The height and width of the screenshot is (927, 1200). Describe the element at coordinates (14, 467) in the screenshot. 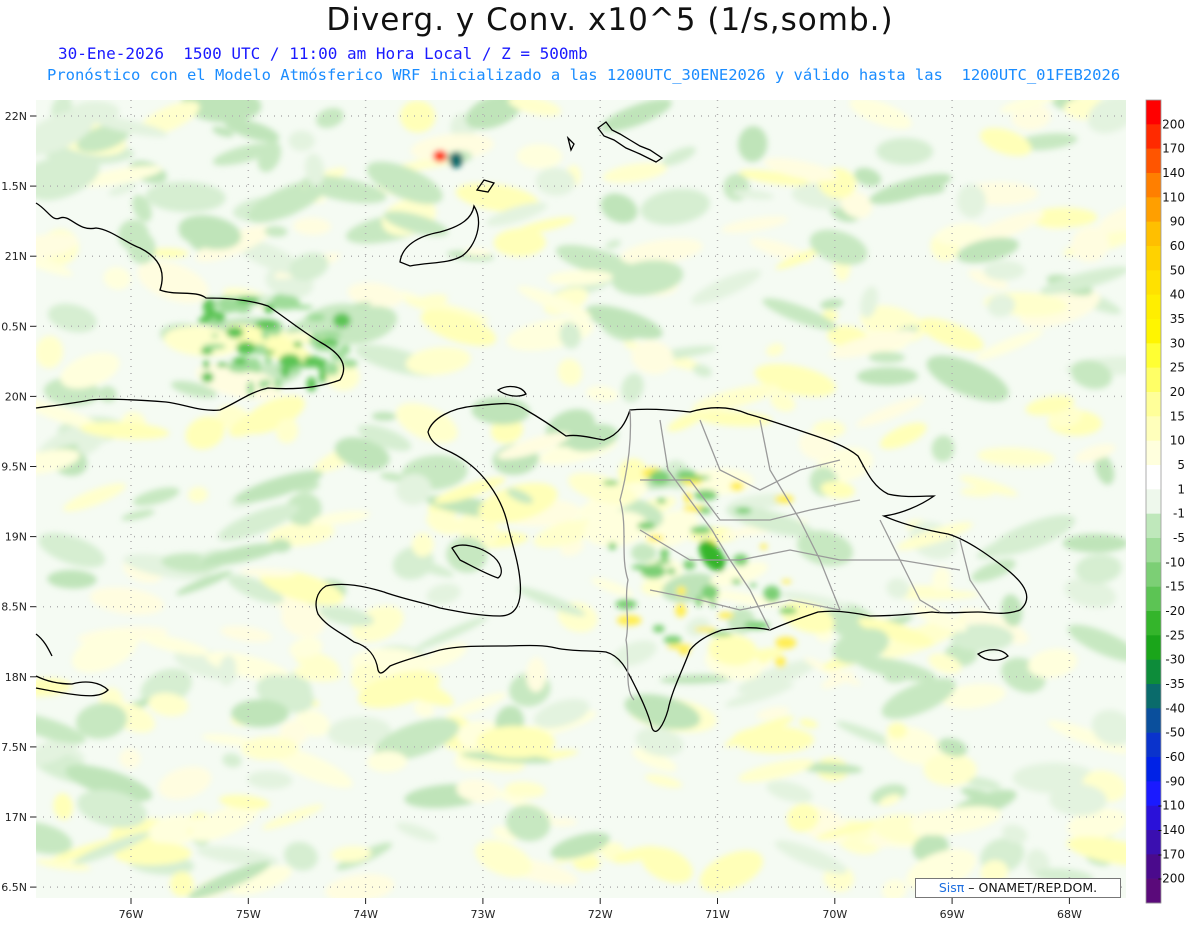

I see `lat-label: 9.5N` at that location.